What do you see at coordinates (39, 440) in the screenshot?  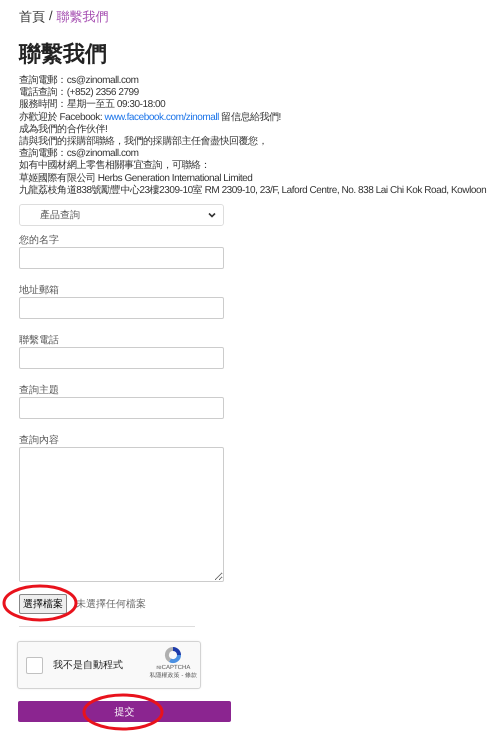 I see `field-label: 查詢內容` at bounding box center [39, 440].